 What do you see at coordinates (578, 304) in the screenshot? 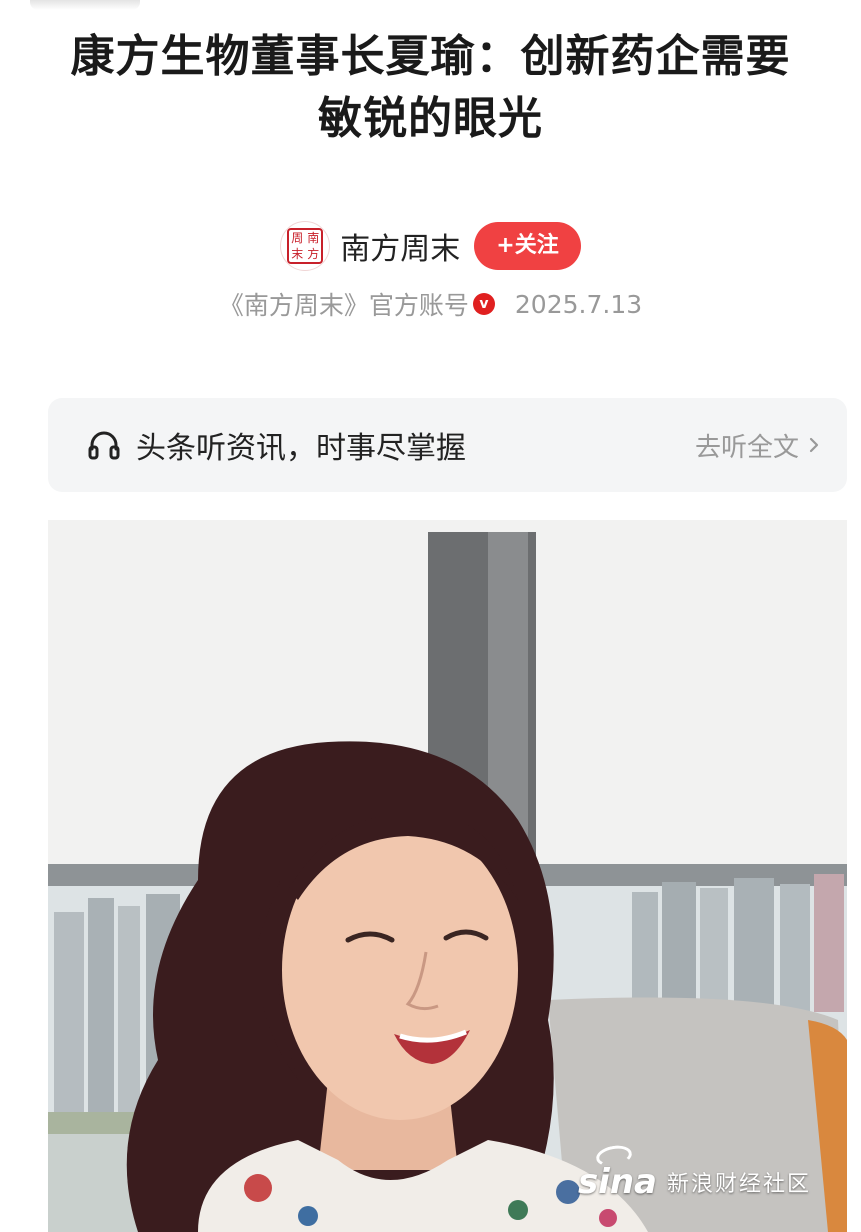
I see `publish-date: 2025.7.13` at bounding box center [578, 304].